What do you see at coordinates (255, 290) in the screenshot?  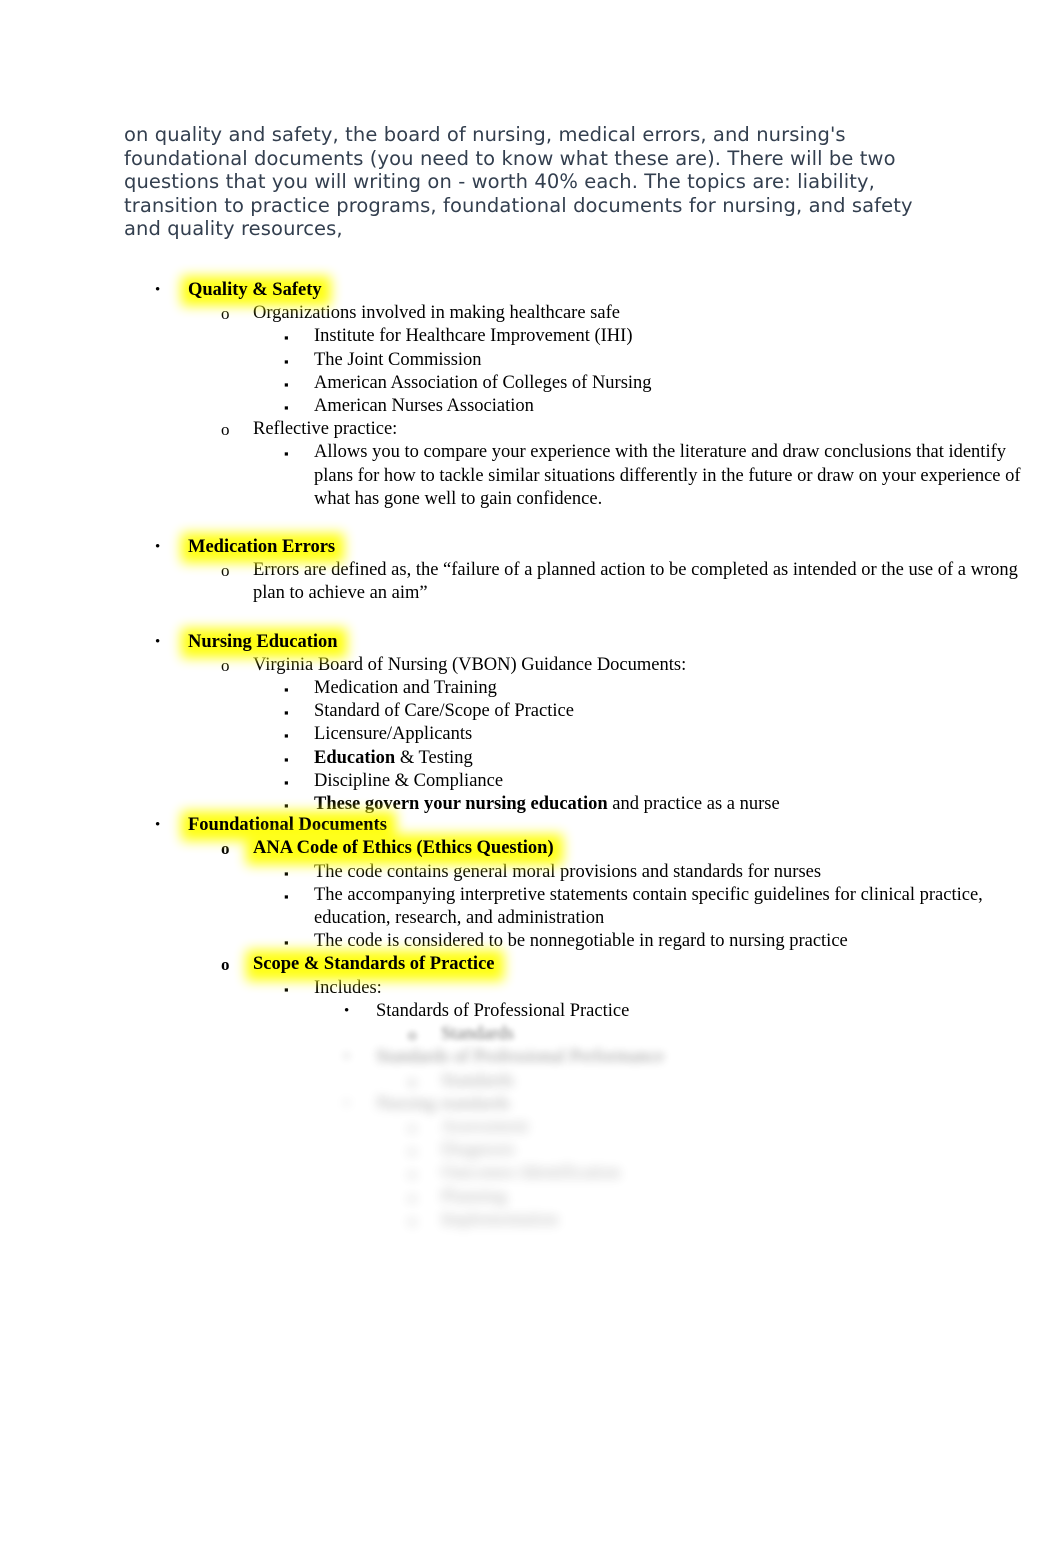 I see `heading-quality-safety: Quality & Safety` at bounding box center [255, 290].